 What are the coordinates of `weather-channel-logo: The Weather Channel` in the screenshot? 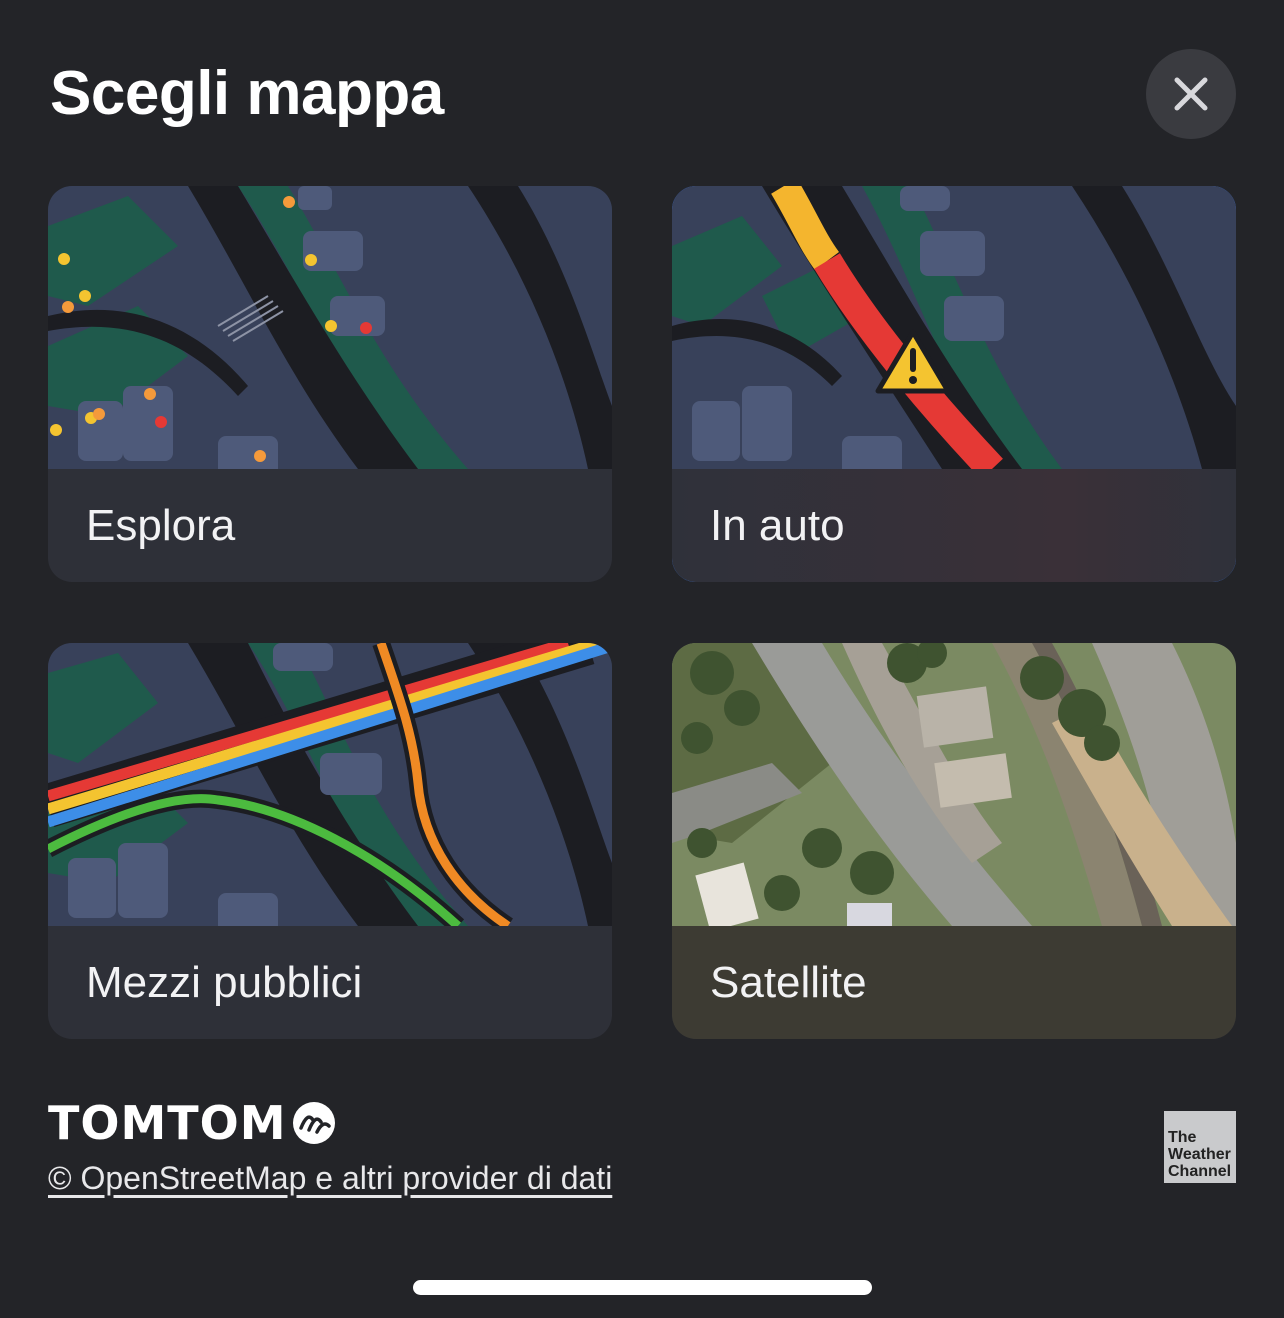 It's located at (1200, 1147).